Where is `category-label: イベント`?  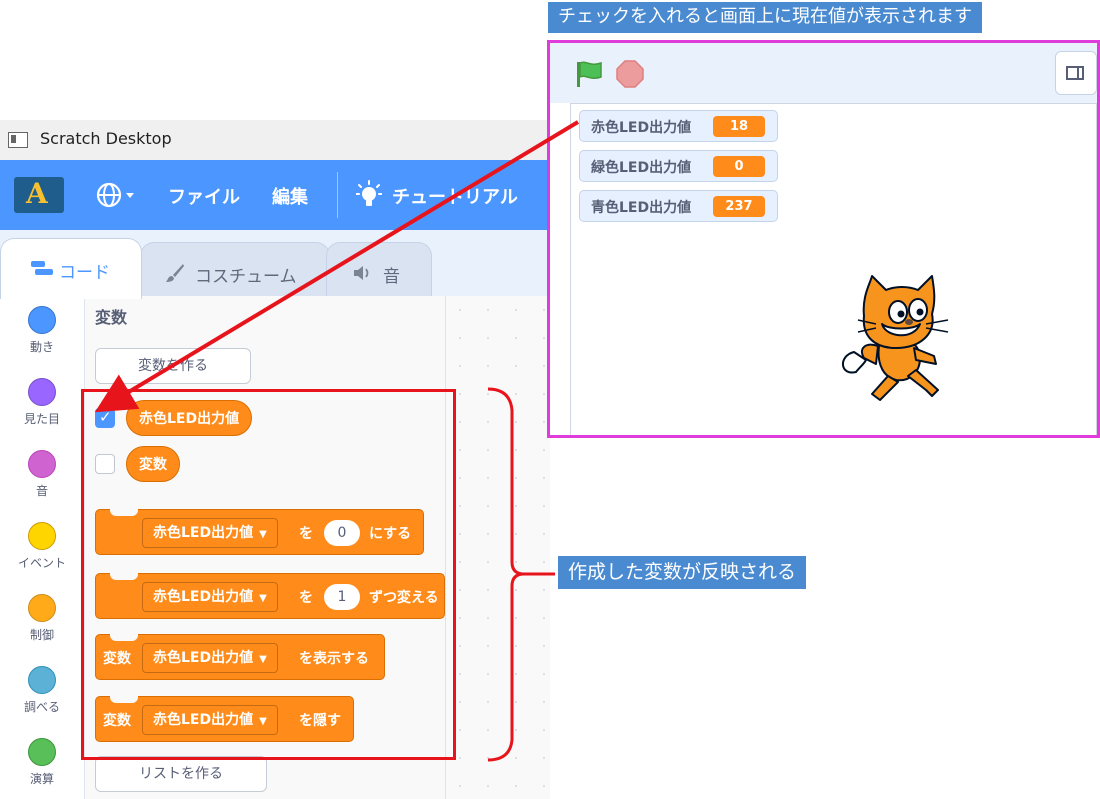 category-label: イベント is located at coordinates (41, 563).